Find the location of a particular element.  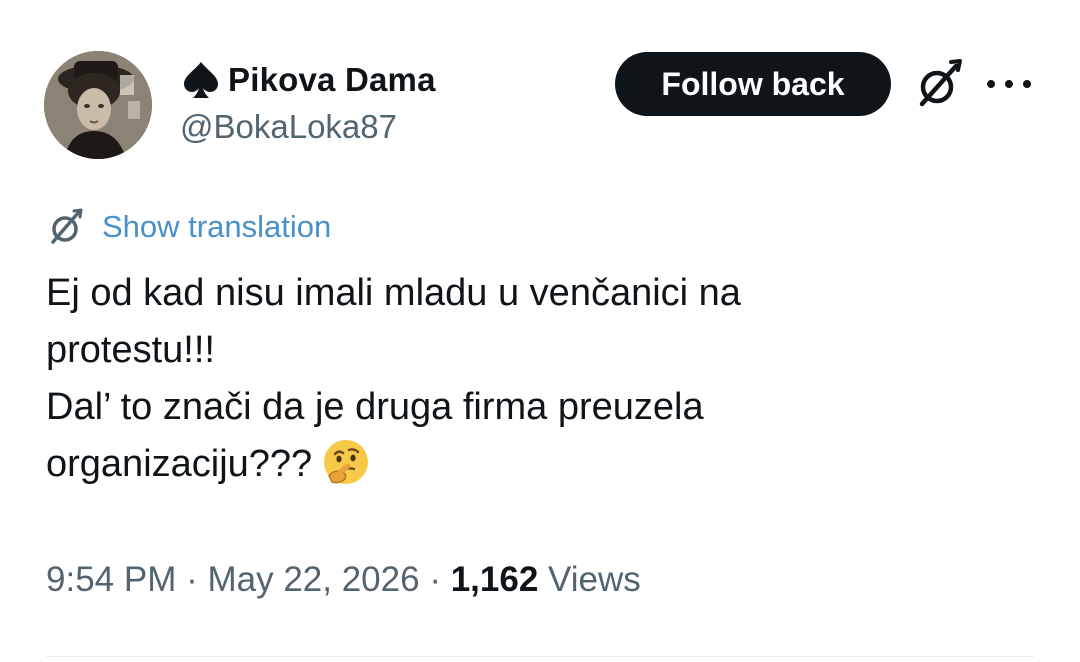

follow-back-button: Follow back is located at coordinates (753, 84).